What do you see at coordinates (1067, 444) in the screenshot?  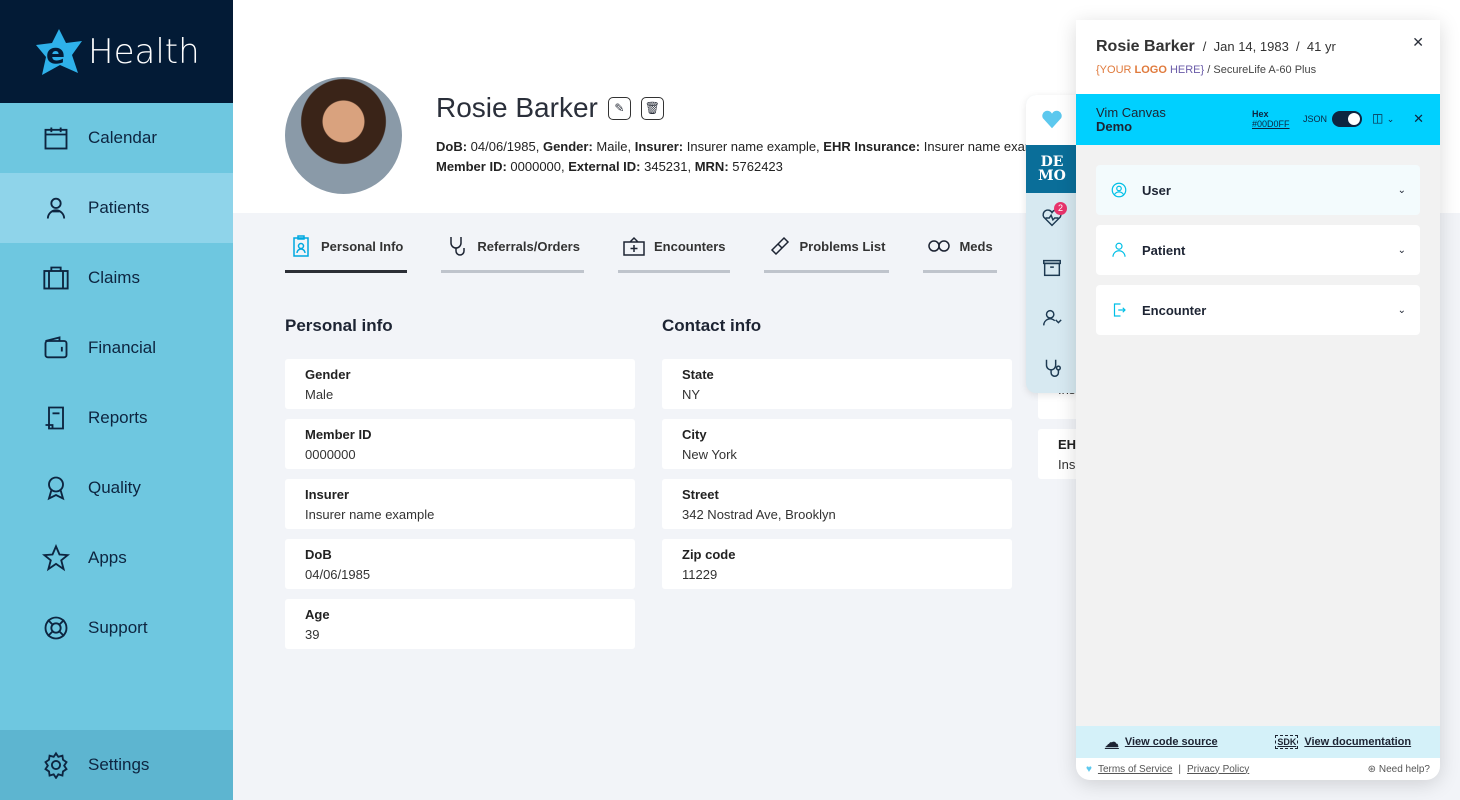 I see `field-label: EH` at bounding box center [1067, 444].